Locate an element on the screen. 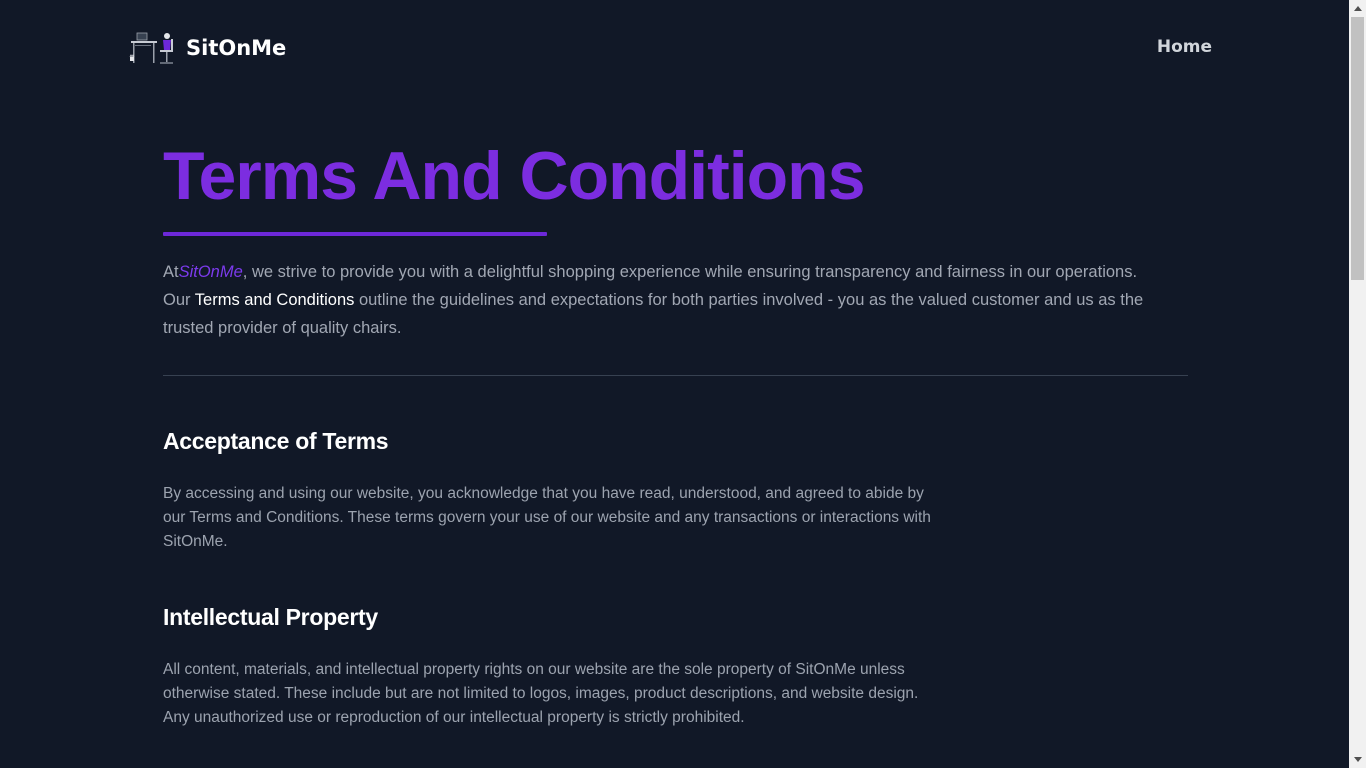 The height and width of the screenshot is (768, 1366). brand-link: SitOnMe is located at coordinates (207, 48).